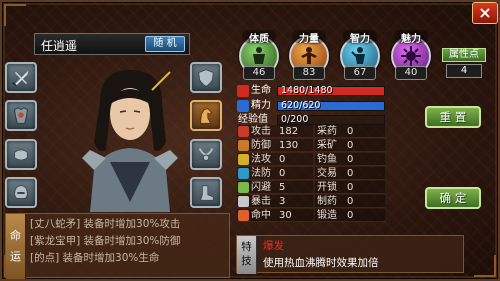 The width and height of the screenshot is (500, 281). I want to click on stat-strength: 力量 83, so click(309, 55).